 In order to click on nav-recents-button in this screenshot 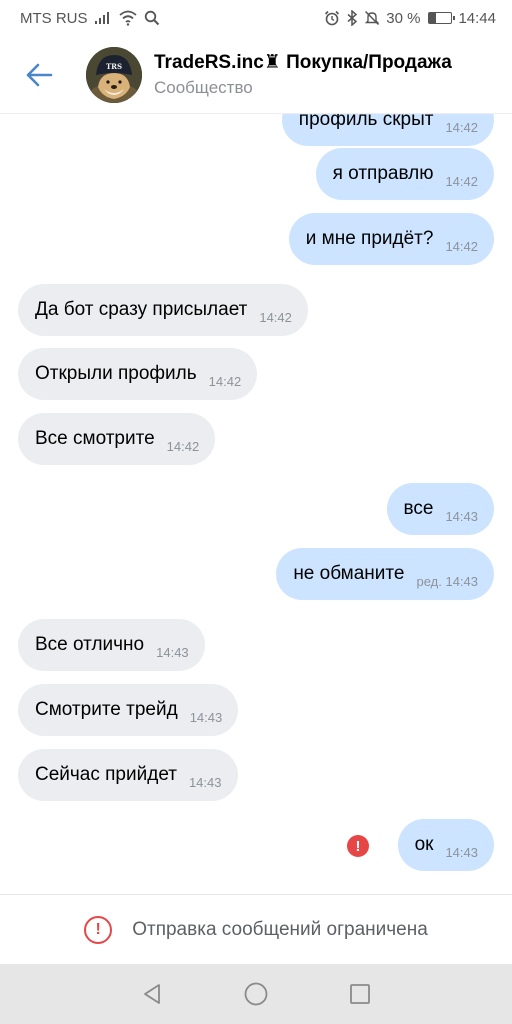, I will do `click(360, 994)`.